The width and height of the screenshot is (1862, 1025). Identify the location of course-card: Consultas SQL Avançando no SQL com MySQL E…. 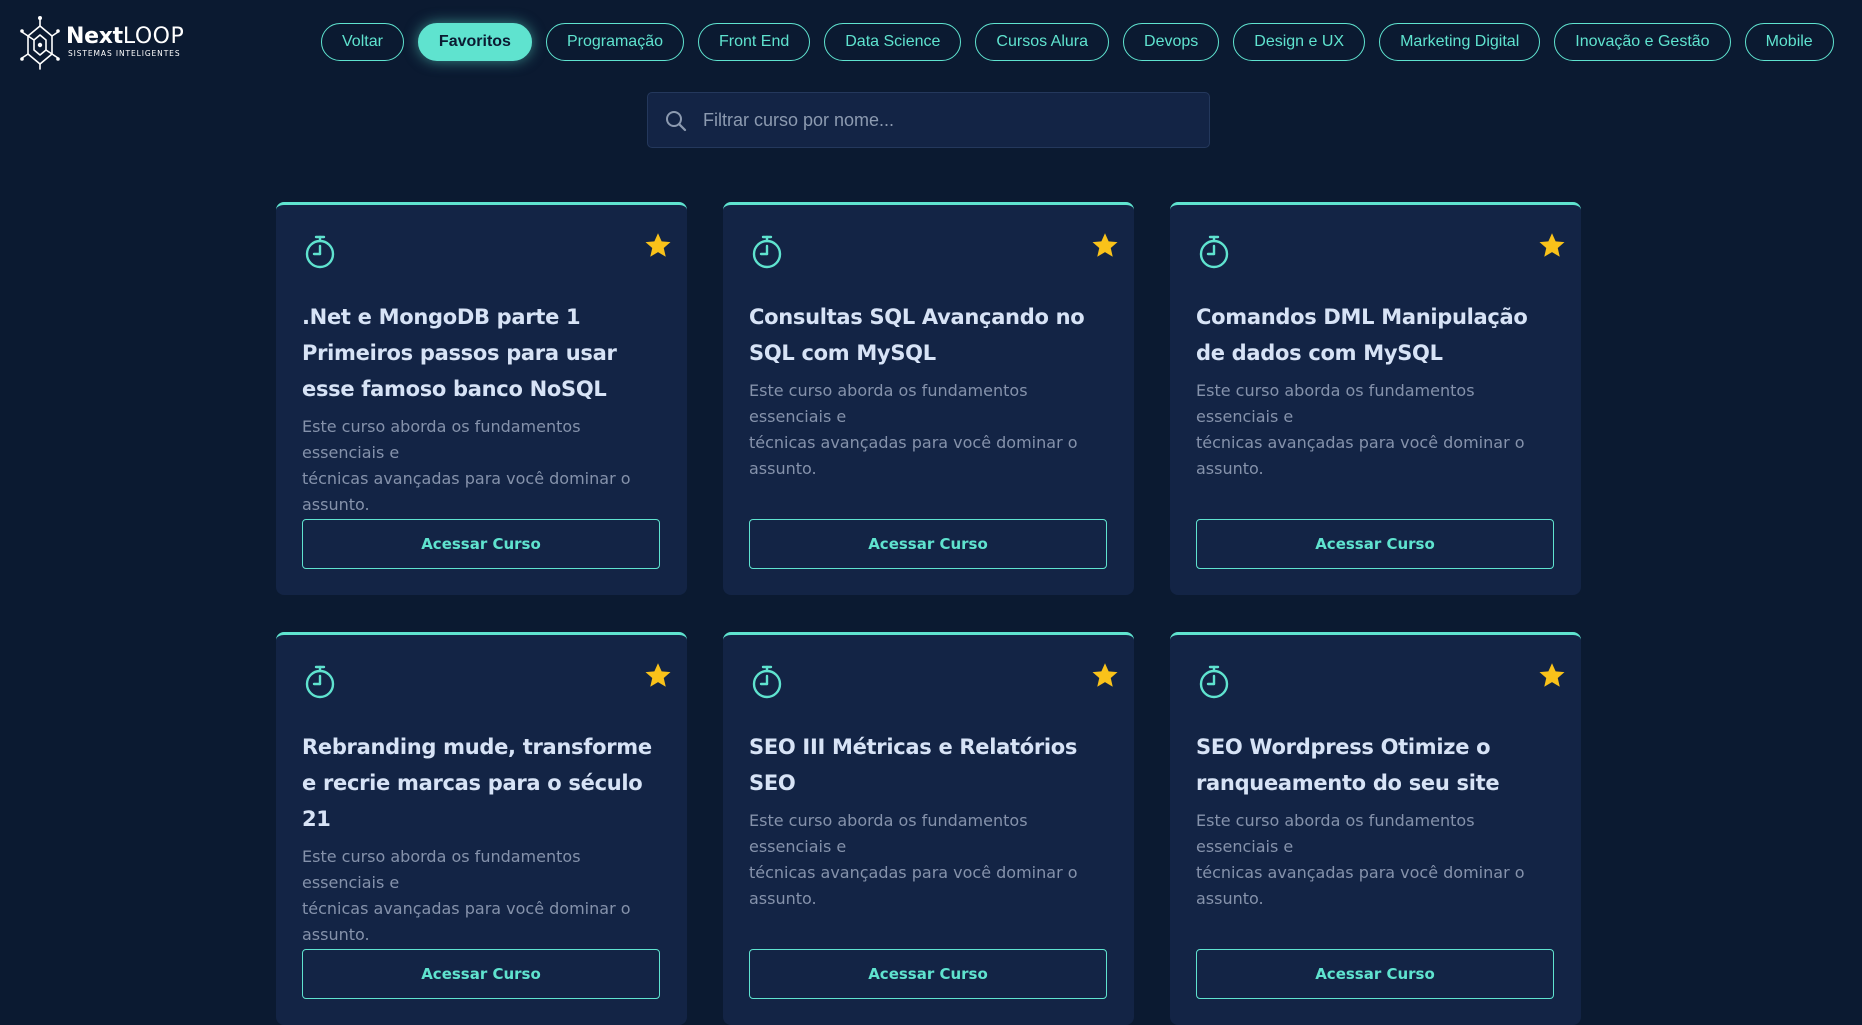
(928, 398).